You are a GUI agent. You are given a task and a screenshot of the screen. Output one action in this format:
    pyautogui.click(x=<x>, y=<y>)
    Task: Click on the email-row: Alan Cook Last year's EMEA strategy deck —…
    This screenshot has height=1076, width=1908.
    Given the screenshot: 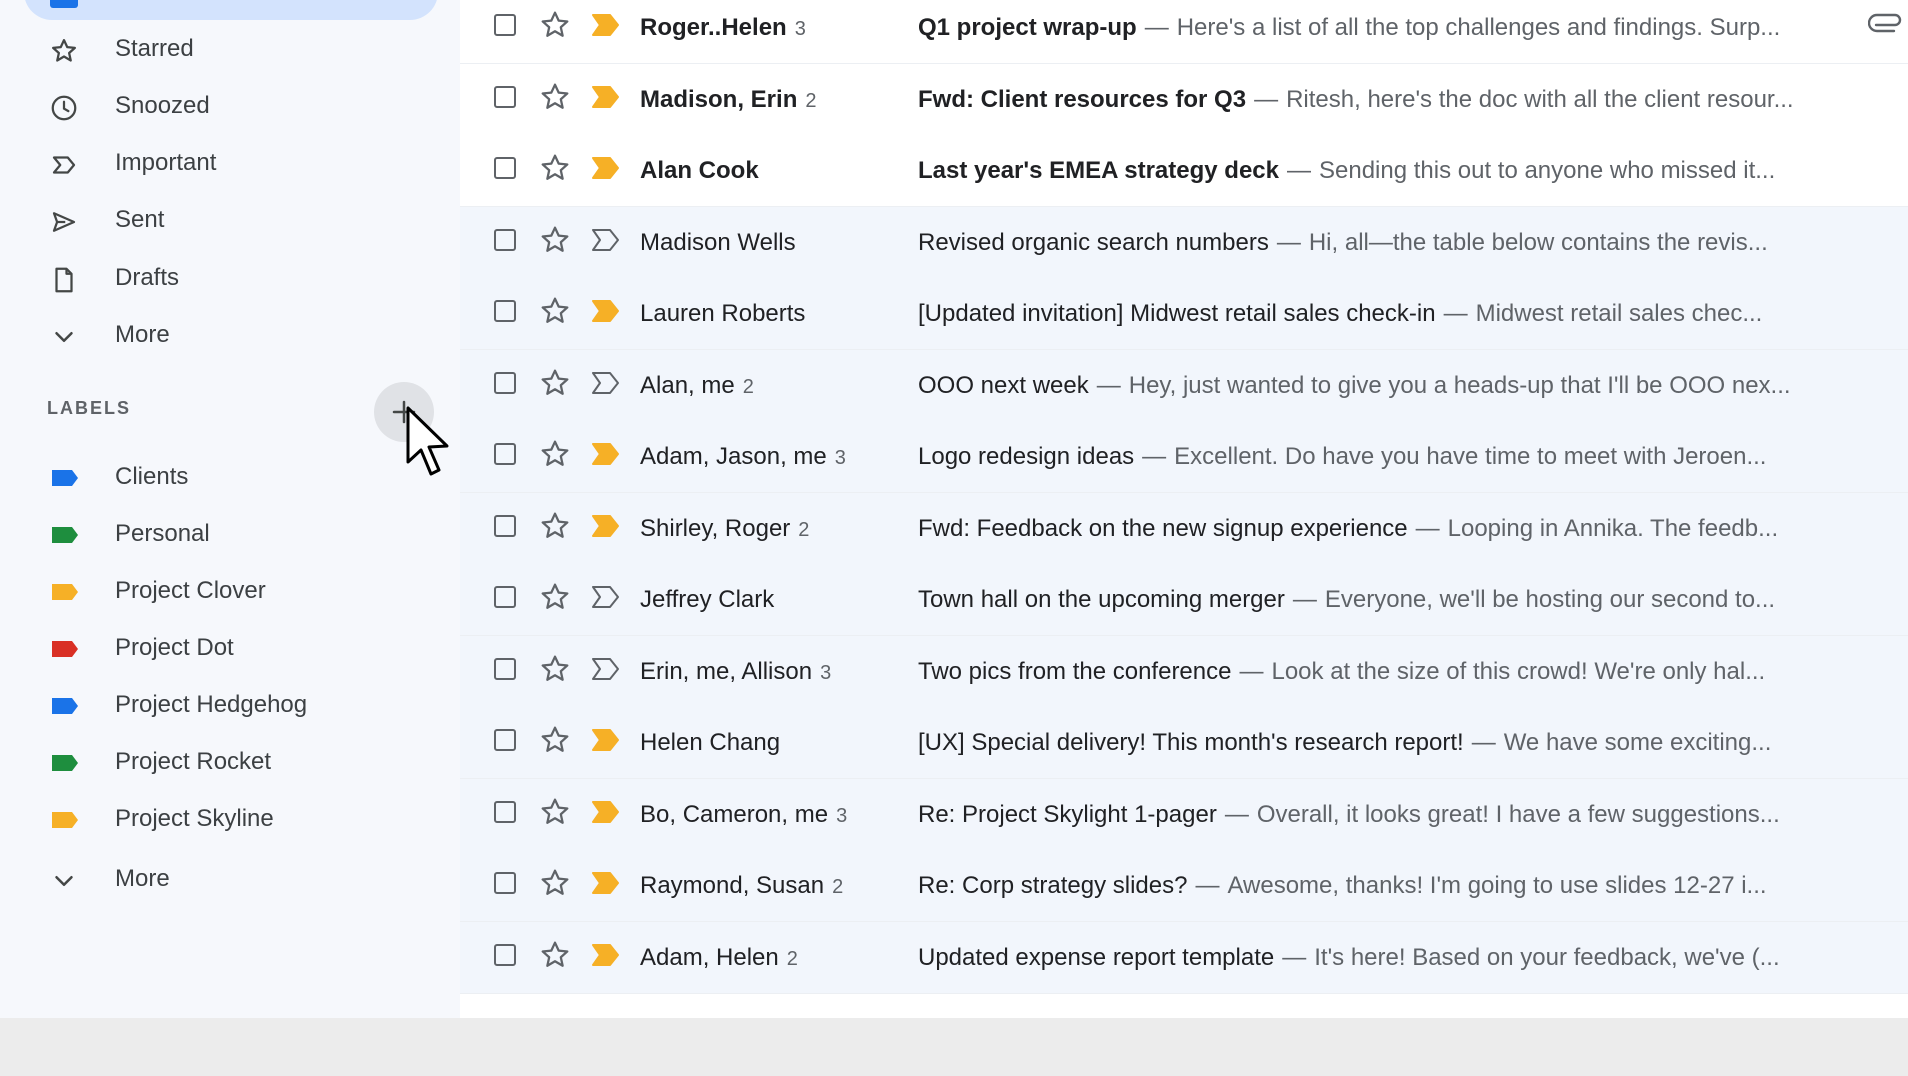 What is the action you would take?
    pyautogui.click(x=1184, y=171)
    